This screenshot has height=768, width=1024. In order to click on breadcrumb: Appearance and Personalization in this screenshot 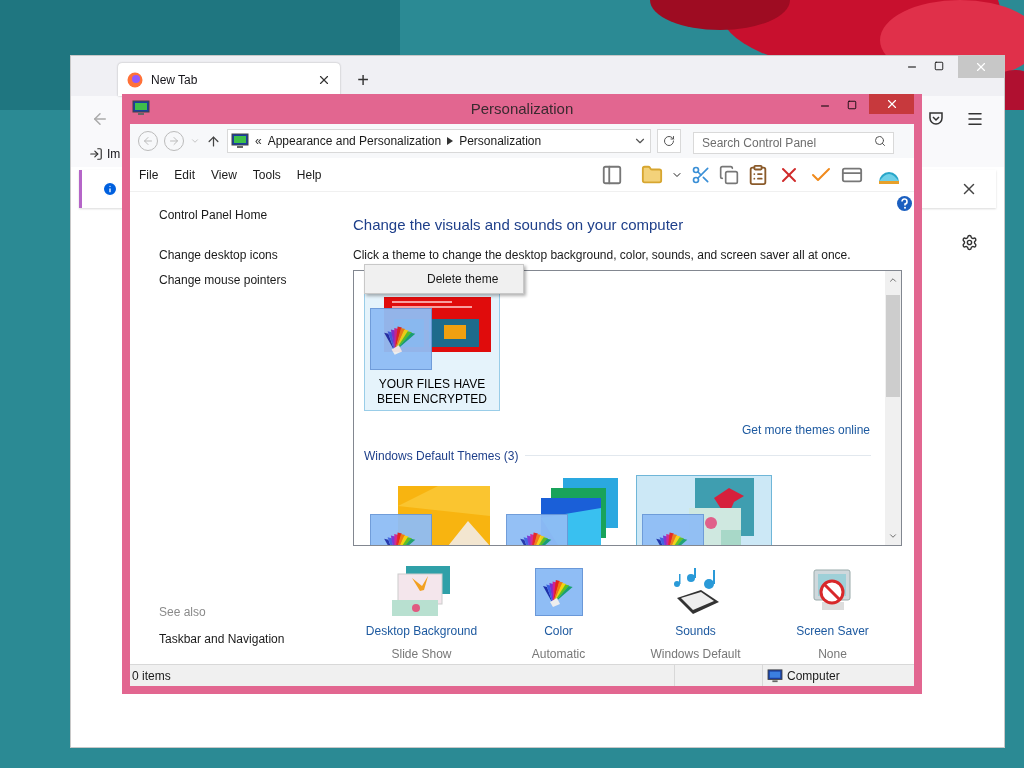, I will do `click(354, 141)`.